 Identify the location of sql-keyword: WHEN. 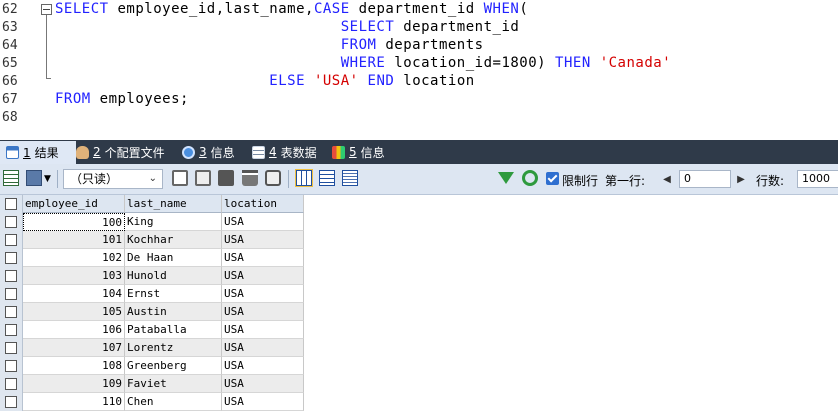
(501, 9).